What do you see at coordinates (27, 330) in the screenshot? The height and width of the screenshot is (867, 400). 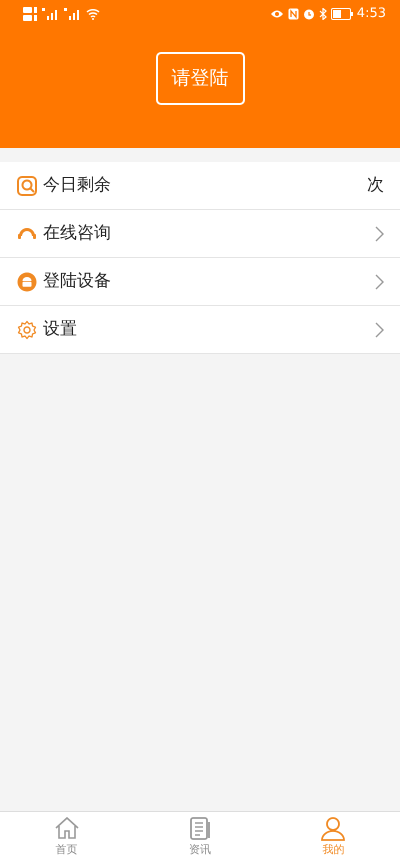 I see `gear-icon` at bounding box center [27, 330].